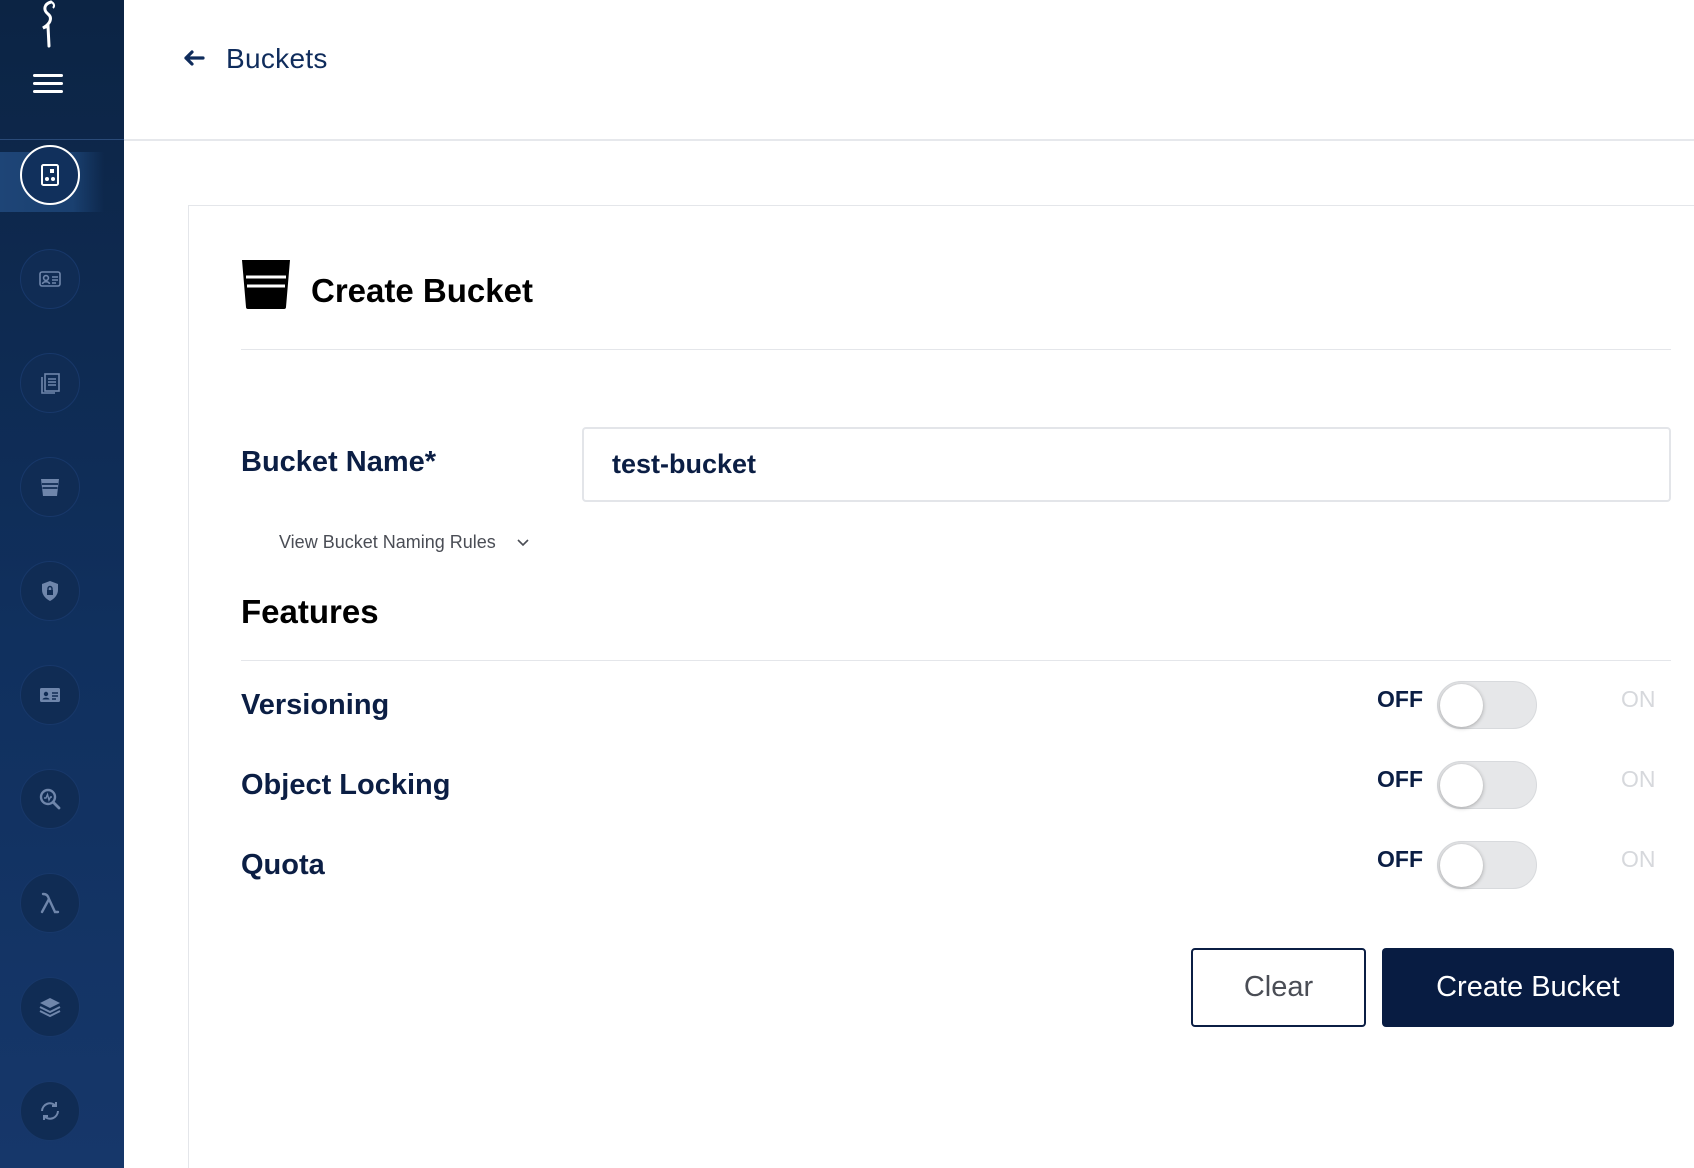 Image resolution: width=1694 pixels, height=1168 pixels. What do you see at coordinates (1528, 987) in the screenshot?
I see `create-bucket-button: Create Bucket` at bounding box center [1528, 987].